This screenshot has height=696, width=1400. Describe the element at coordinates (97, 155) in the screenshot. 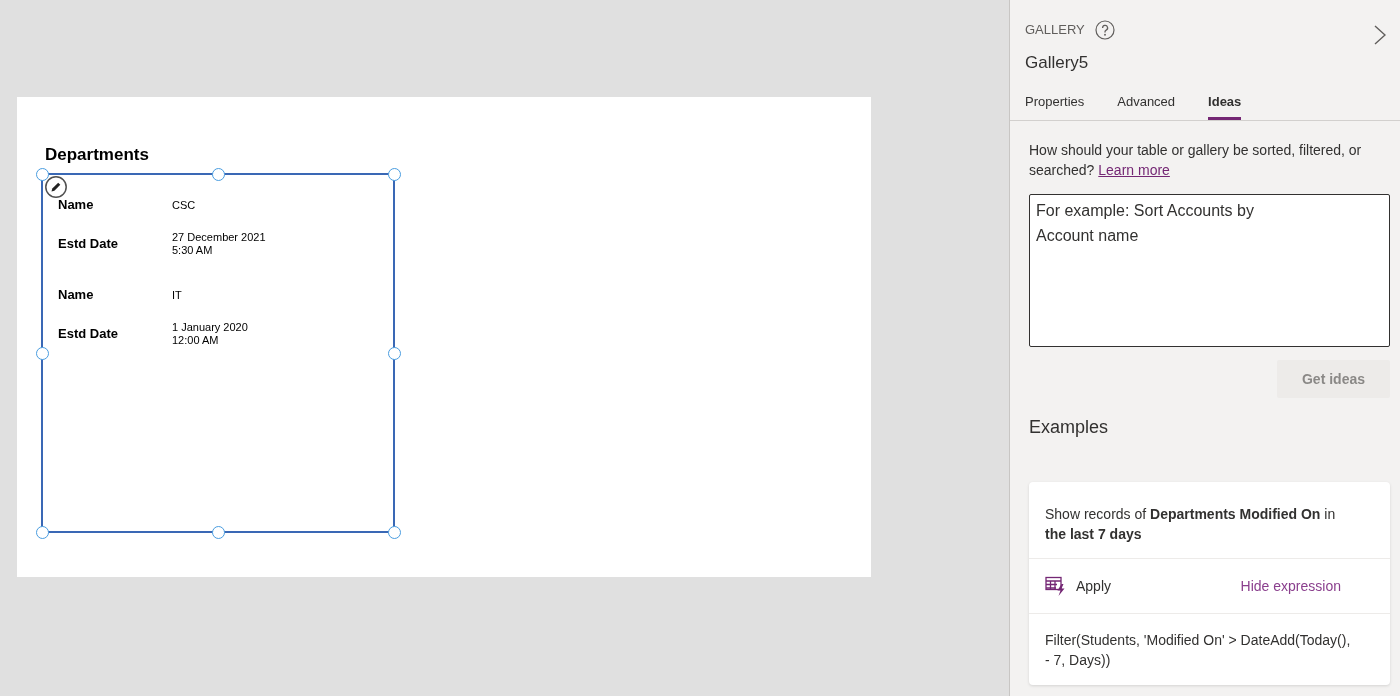

I see `screen-title: Departments` at that location.